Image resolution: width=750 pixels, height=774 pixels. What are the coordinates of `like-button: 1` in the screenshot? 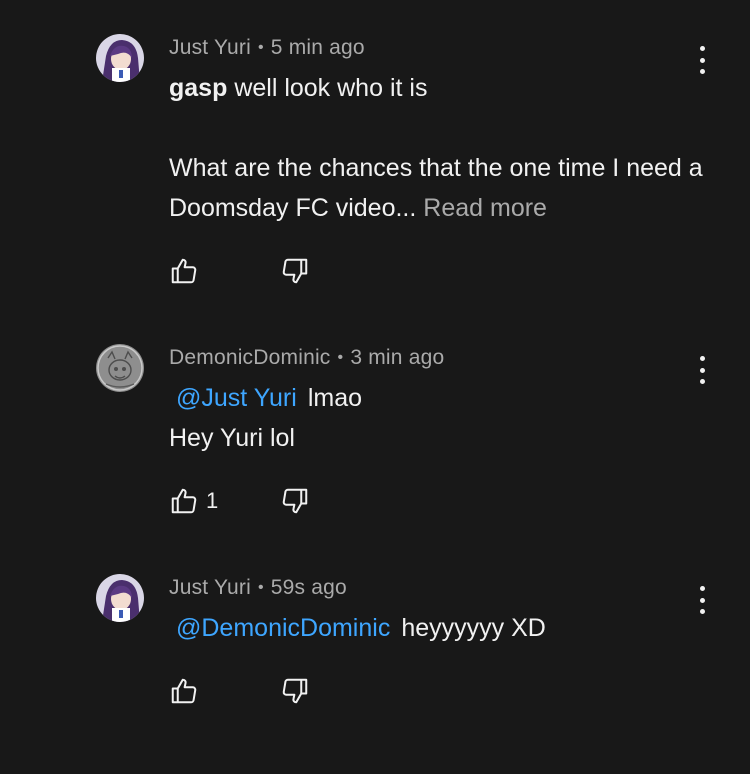 It's located at (193, 501).